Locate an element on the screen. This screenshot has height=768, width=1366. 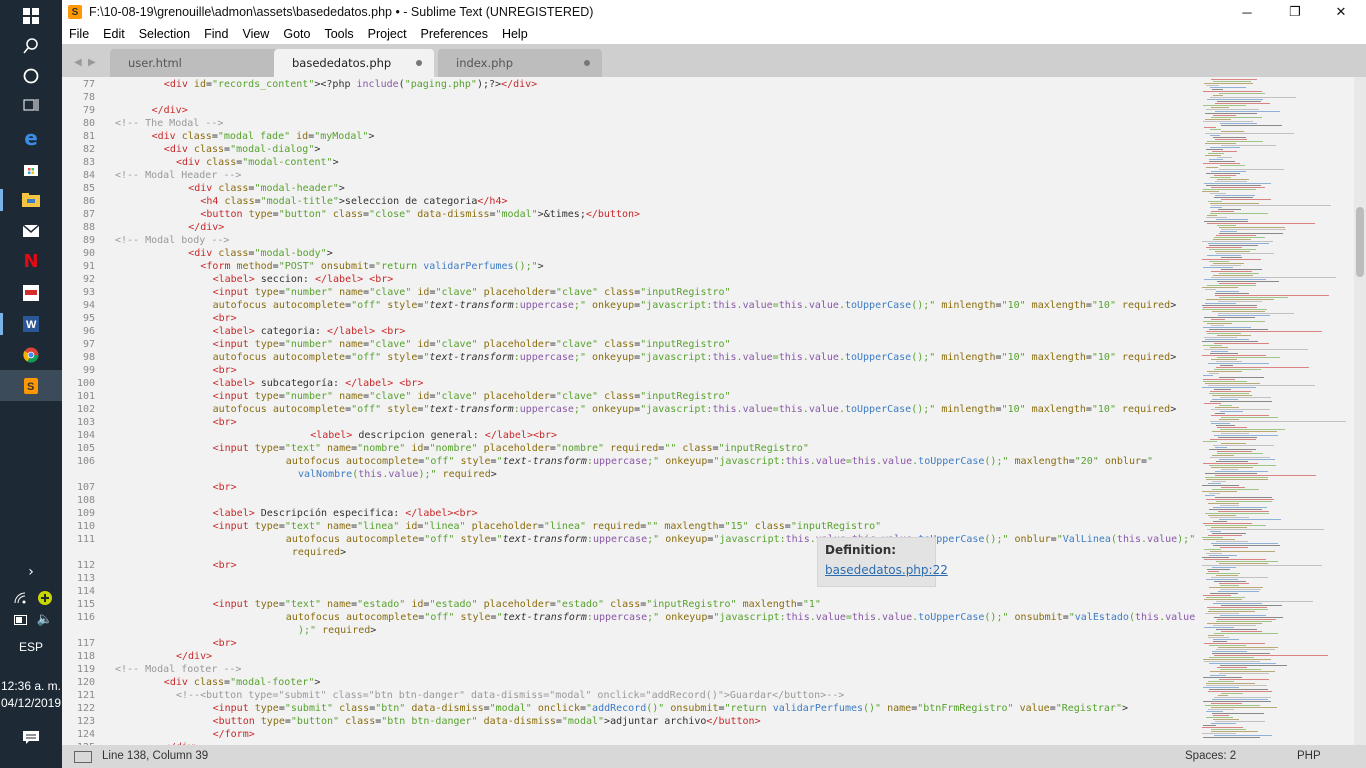
netflix-icon: N is located at coordinates (31, 261).